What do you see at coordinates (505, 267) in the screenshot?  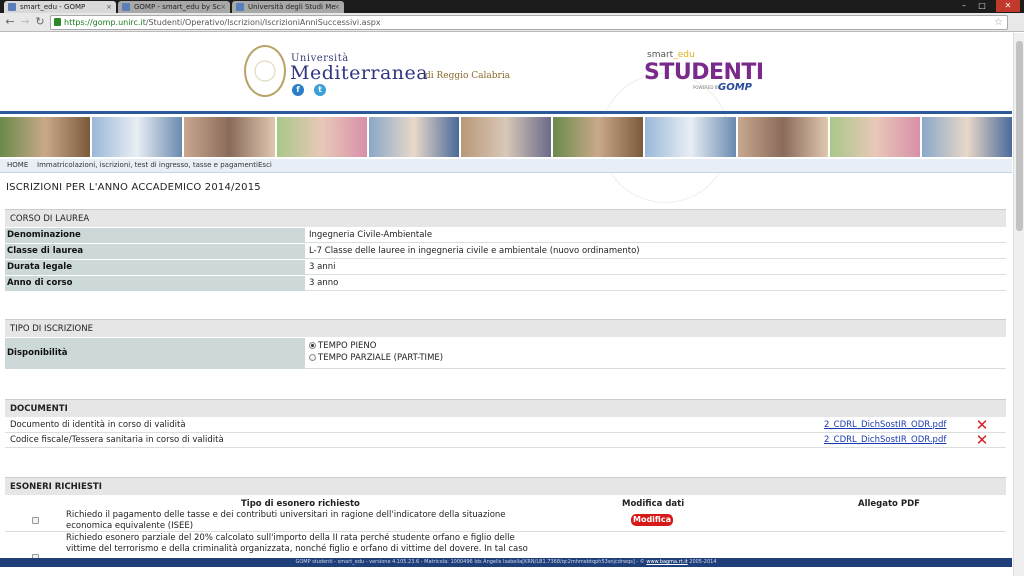 I see `corso-row: Durata legale 3 anni` at bounding box center [505, 267].